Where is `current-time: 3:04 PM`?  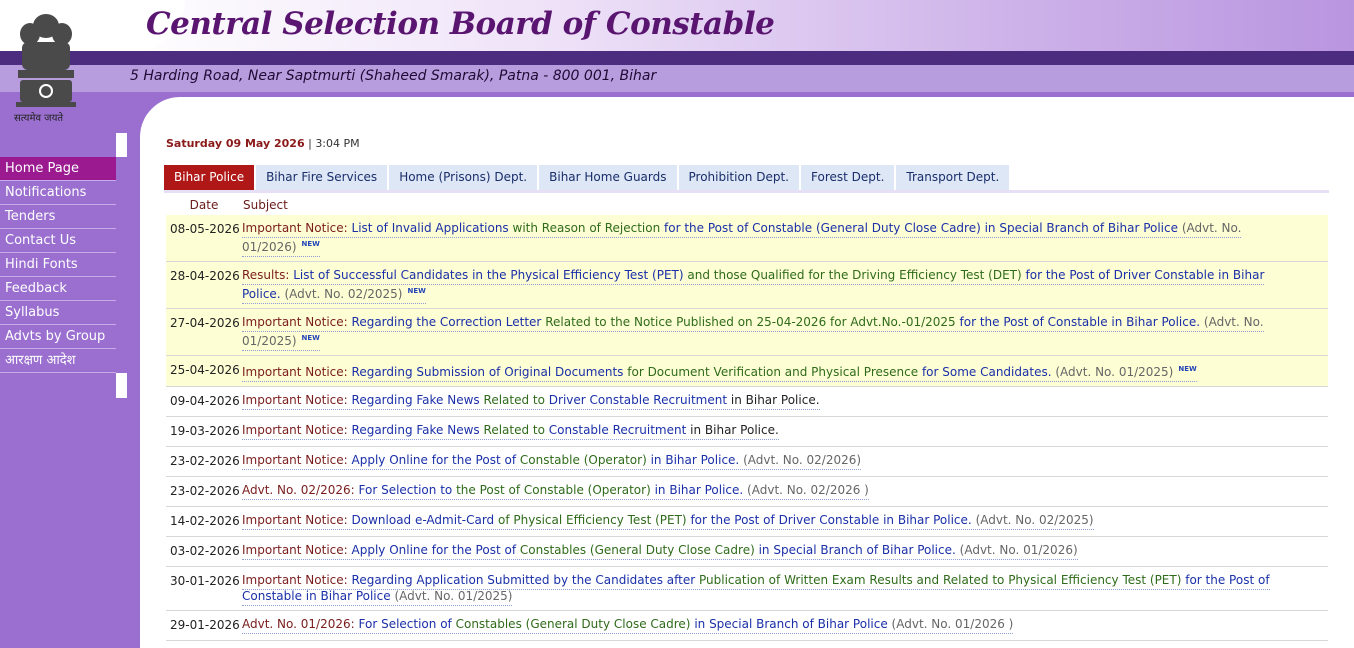 current-time: 3:04 PM is located at coordinates (337, 143).